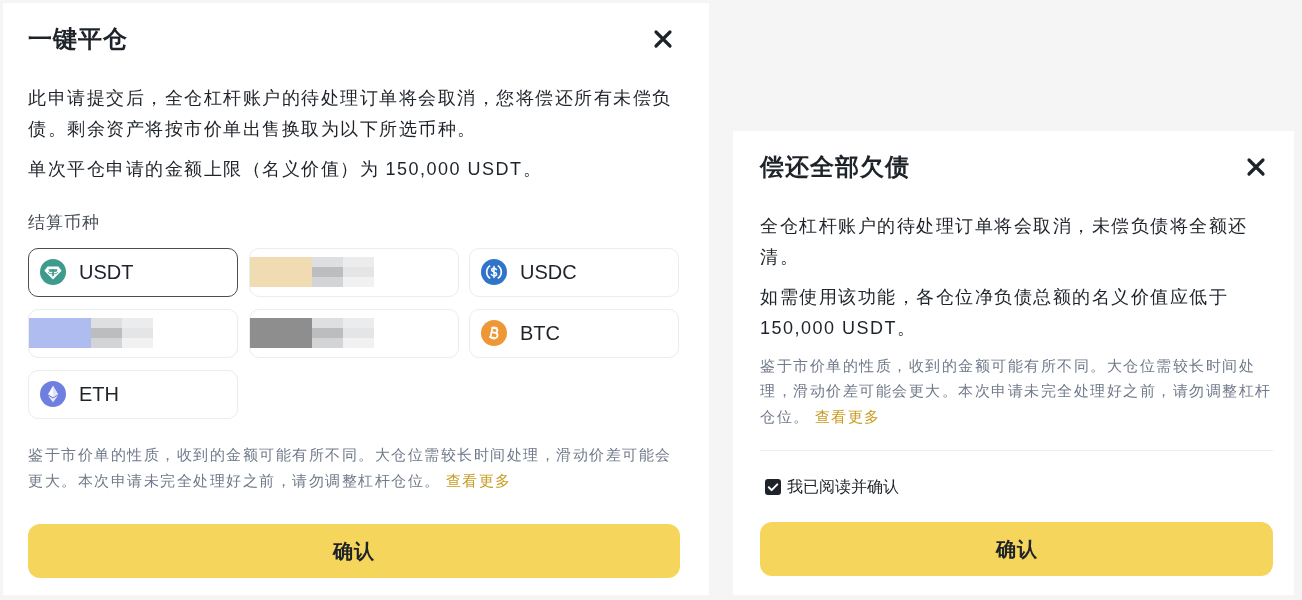 This screenshot has height=600, width=1302. I want to click on dialog-description: 如需使用该功能，各仓位净负债总额的名义价值应低于 150,000 USDT。, so click(994, 312).